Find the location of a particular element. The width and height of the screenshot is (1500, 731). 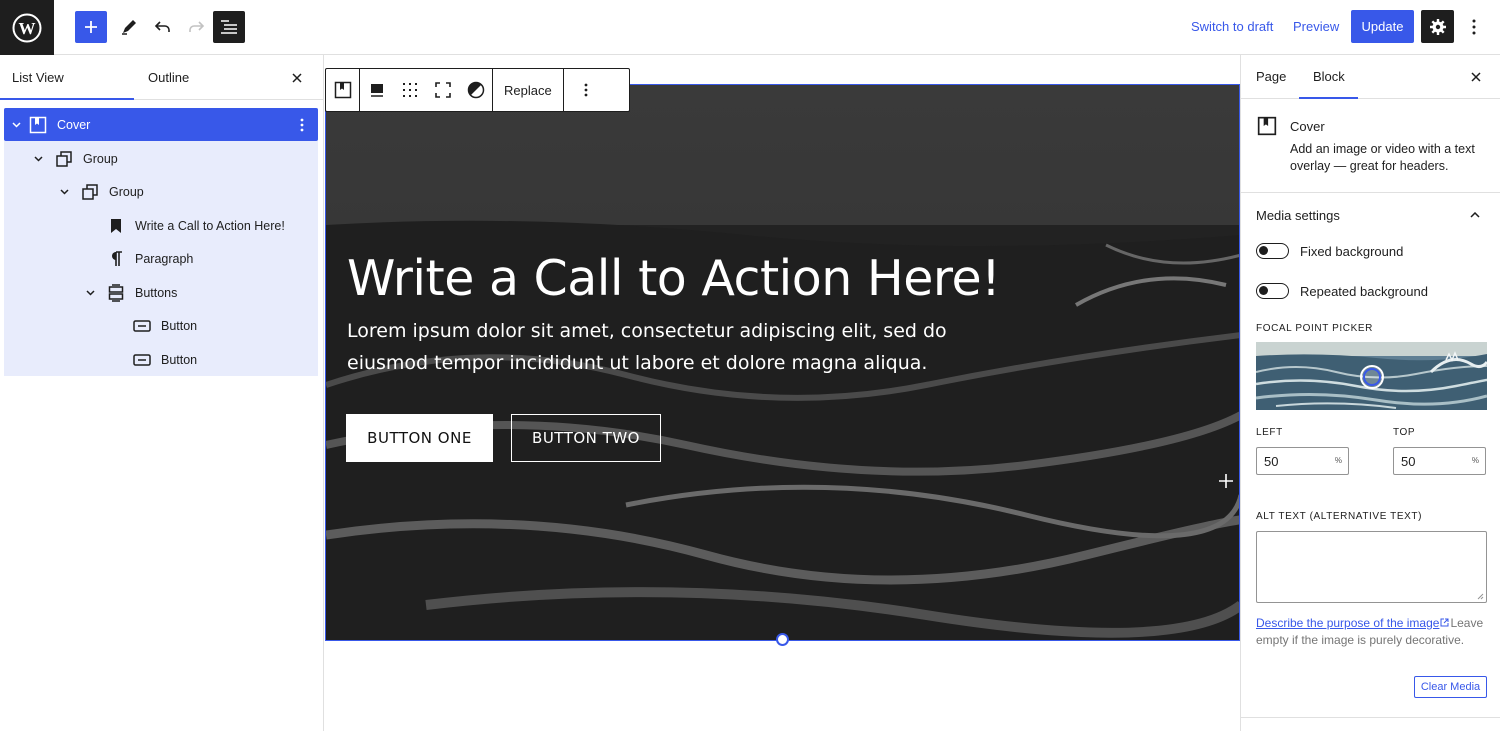

list-view-tabs: List View Outline is located at coordinates (161, 77).